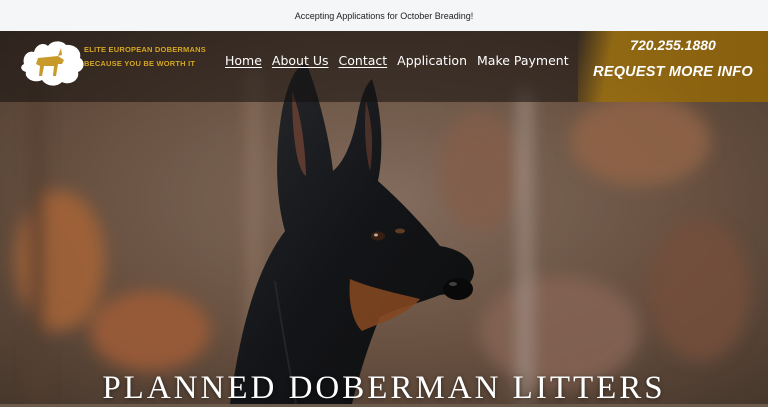  Describe the element at coordinates (300, 60) in the screenshot. I see `nav-about-us: About Us` at that location.